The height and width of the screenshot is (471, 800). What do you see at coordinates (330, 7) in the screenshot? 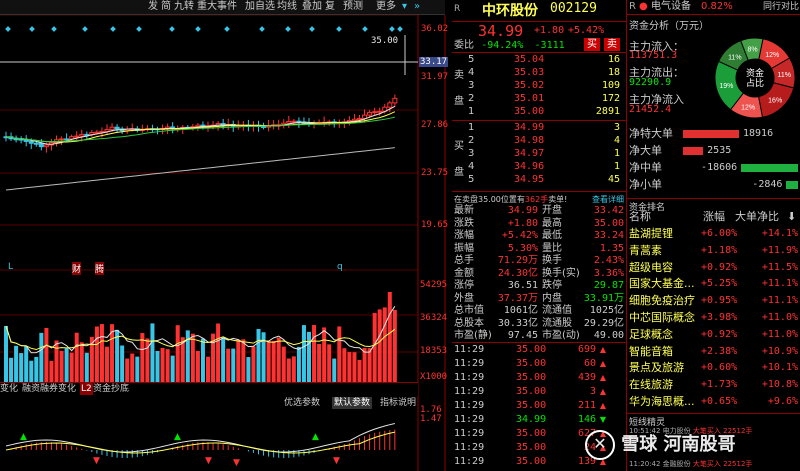
I see `toolbar-btn-fu: 复` at bounding box center [330, 7].